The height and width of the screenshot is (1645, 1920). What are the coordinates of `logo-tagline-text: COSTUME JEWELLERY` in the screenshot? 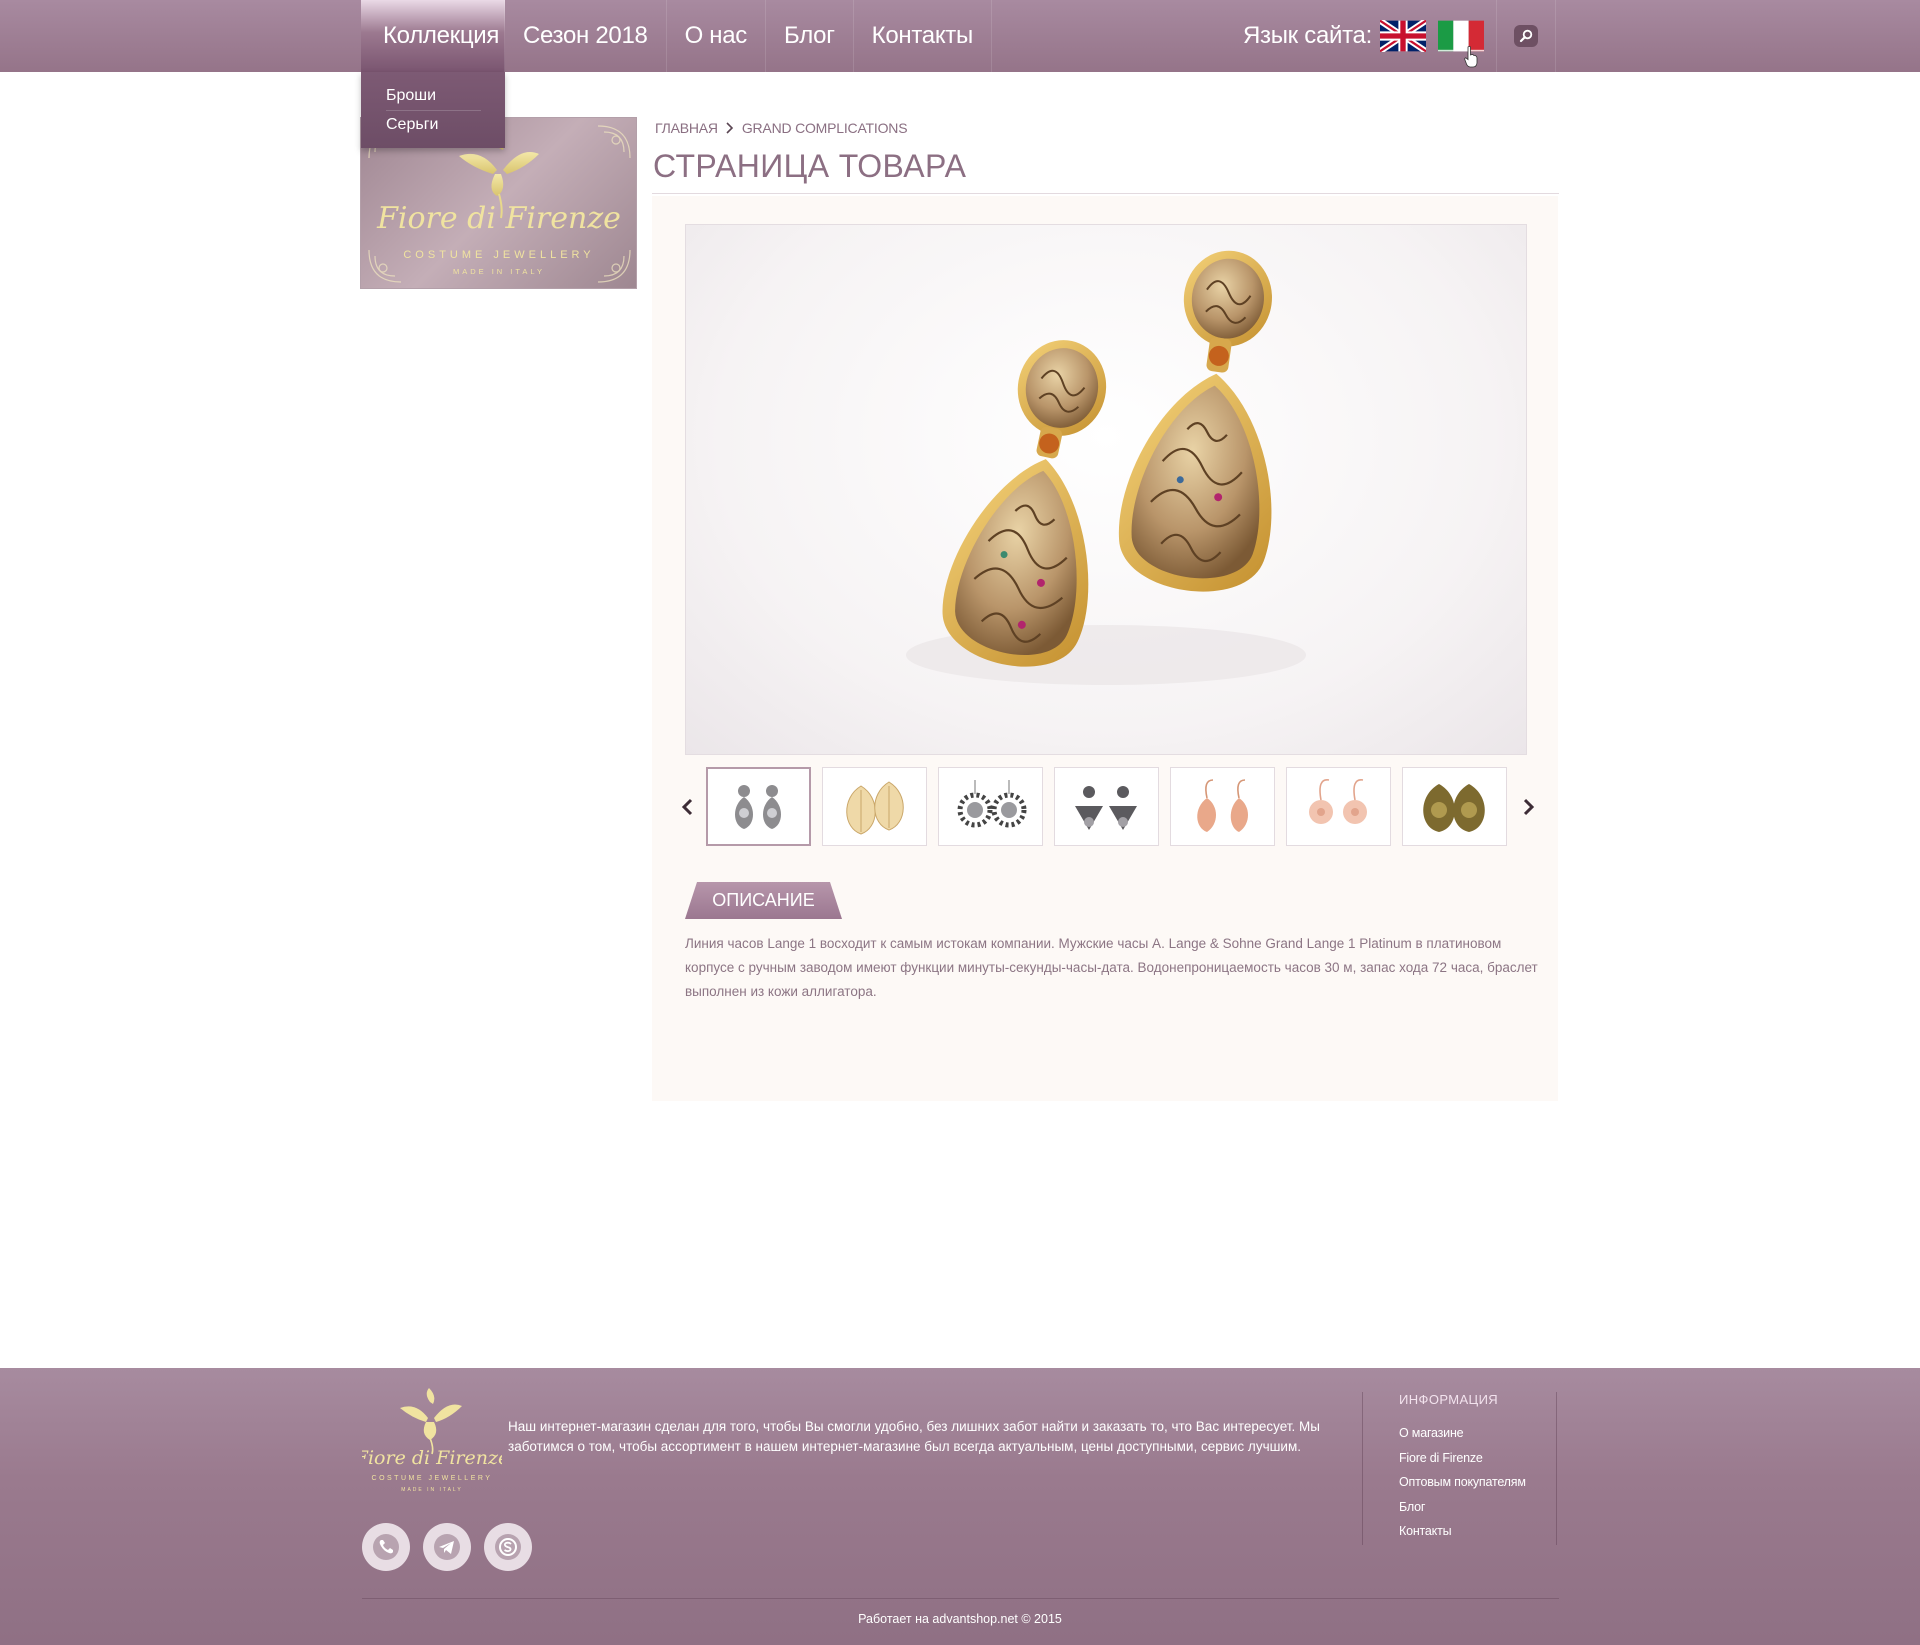 It's located at (498, 255).